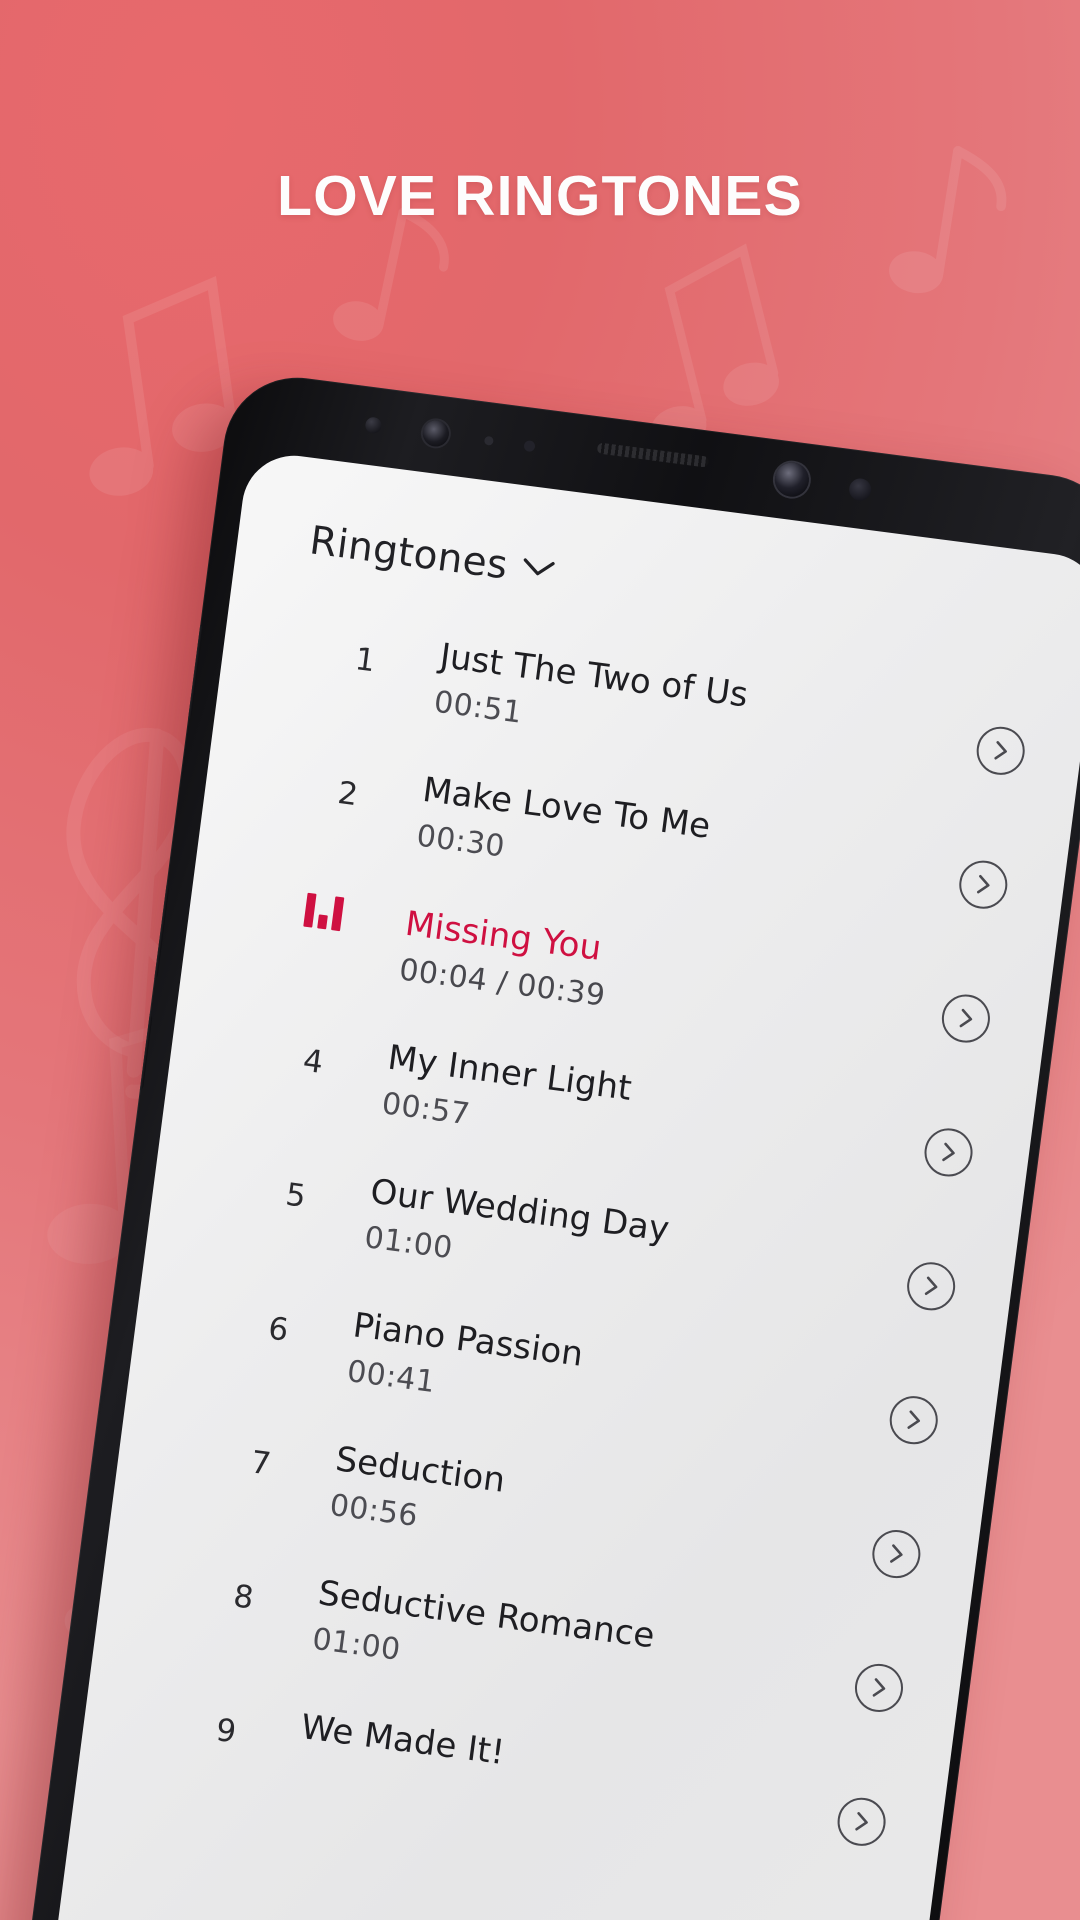 The image size is (1080, 1920). What do you see at coordinates (436, 433) in the screenshot?
I see `iris-scanner` at bounding box center [436, 433].